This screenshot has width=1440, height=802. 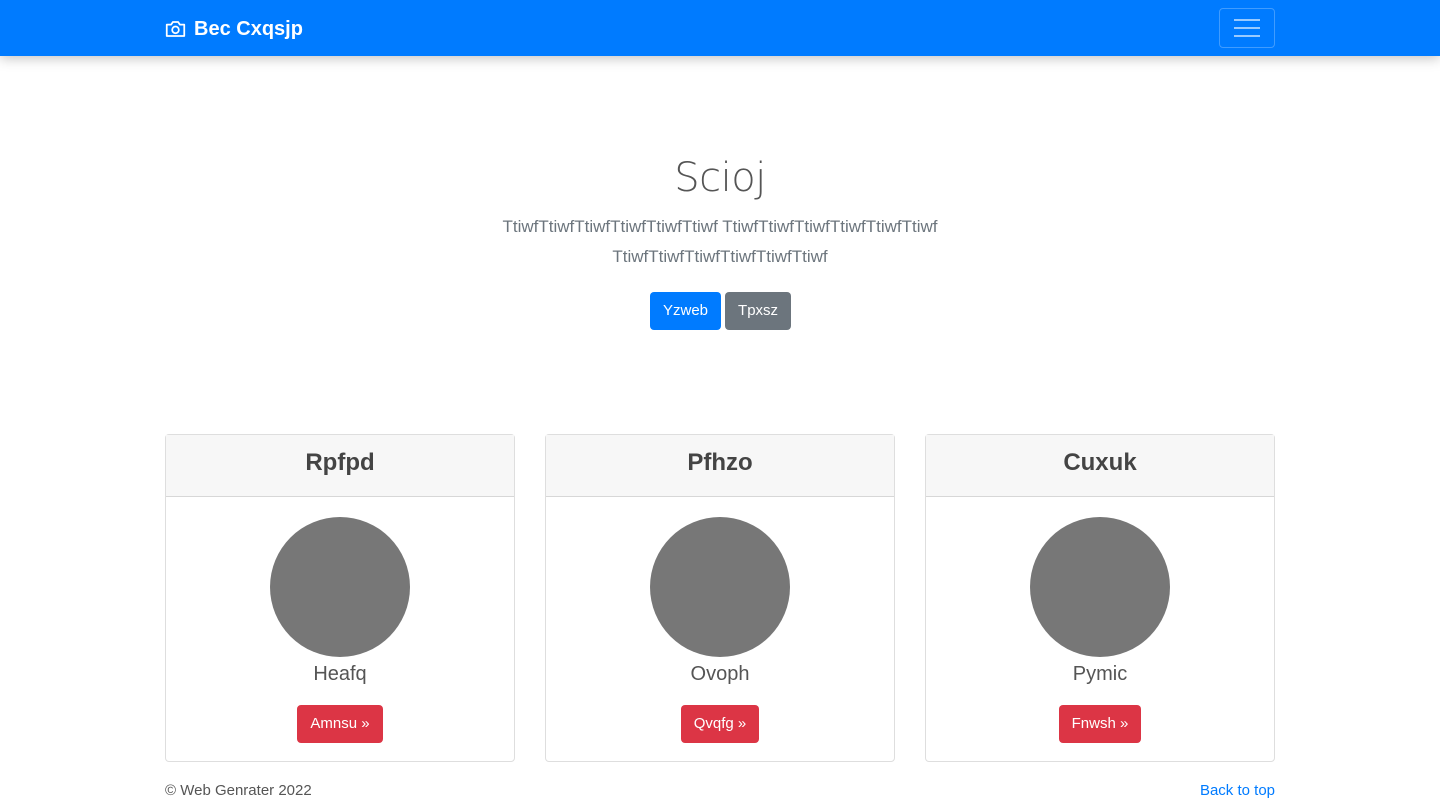 What do you see at coordinates (175, 29) in the screenshot?
I see `camera-icon` at bounding box center [175, 29].